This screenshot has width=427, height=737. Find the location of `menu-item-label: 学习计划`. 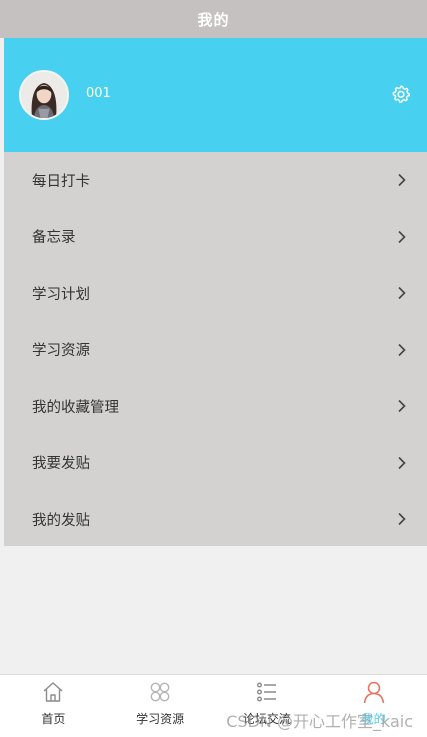

menu-item-label: 学习计划 is located at coordinates (61, 294).